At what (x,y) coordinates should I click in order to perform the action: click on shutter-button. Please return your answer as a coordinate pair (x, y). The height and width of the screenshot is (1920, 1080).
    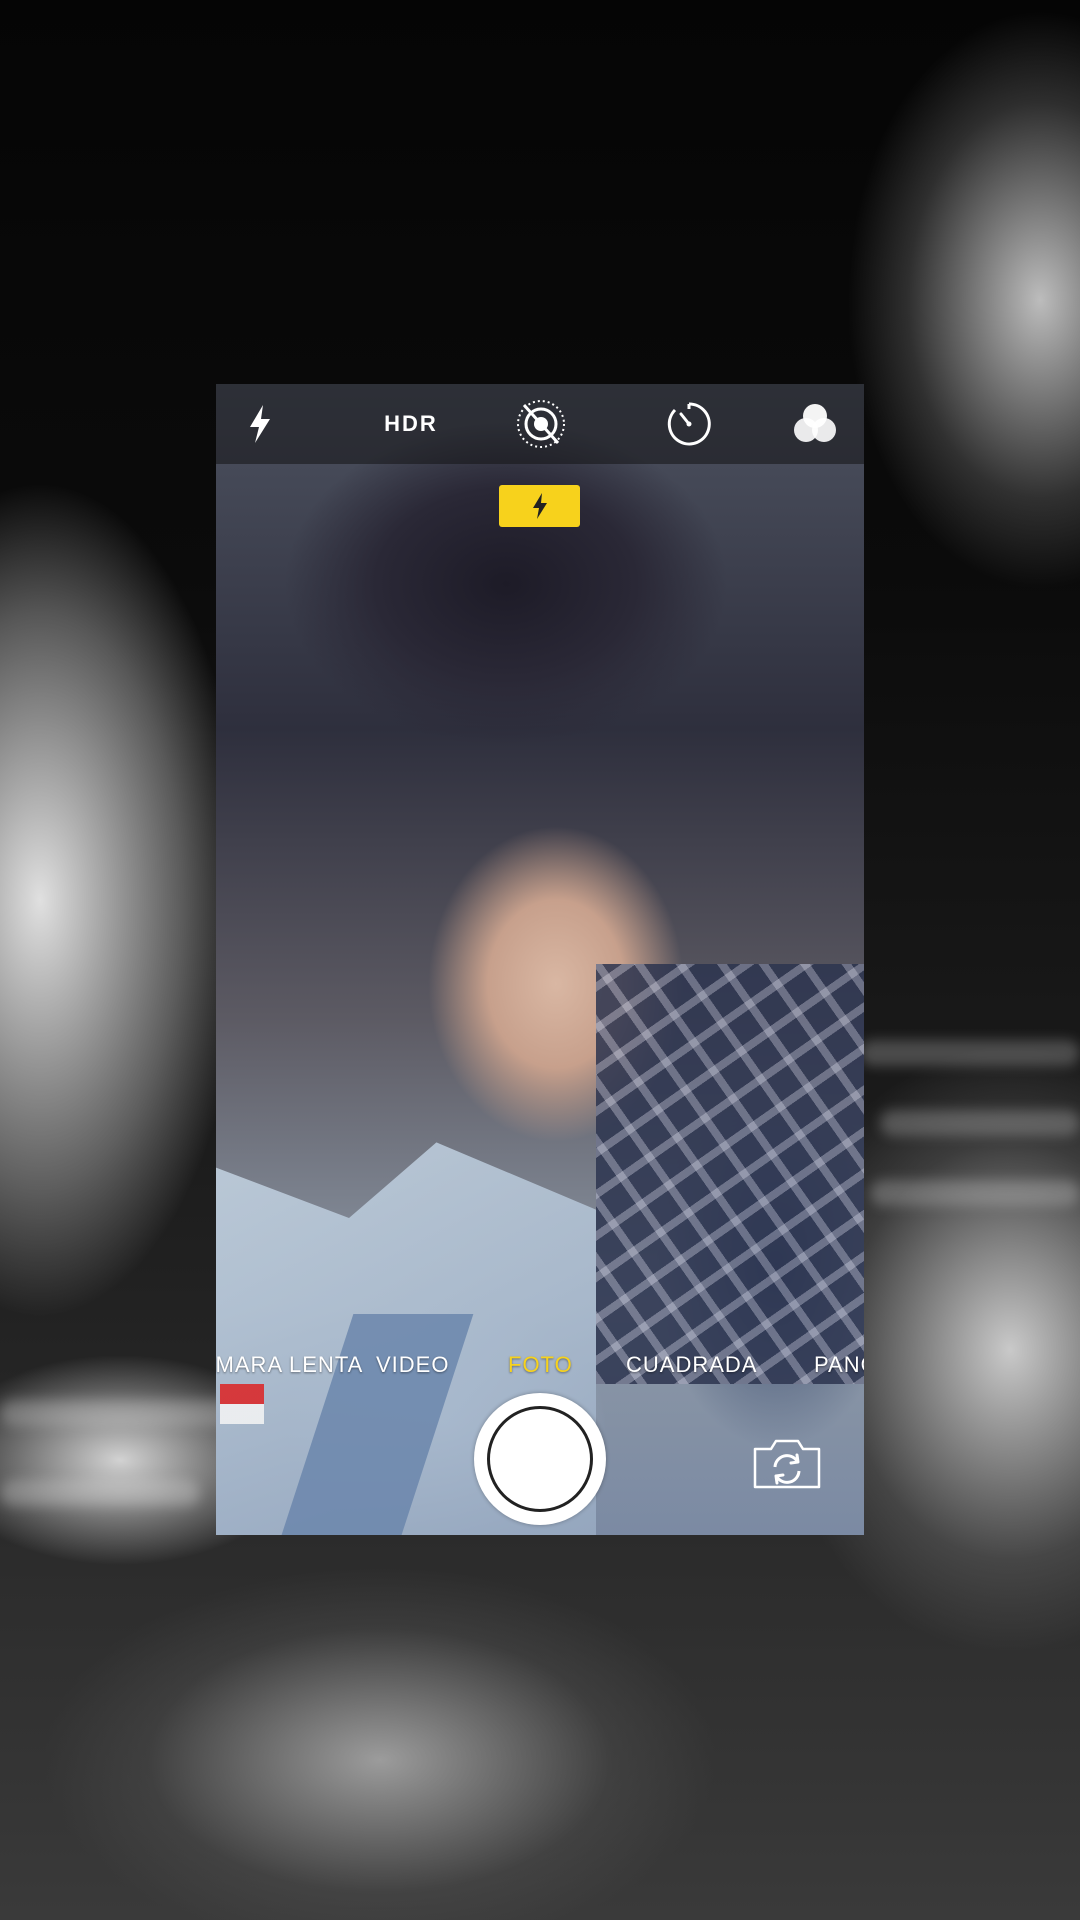
    Looking at the image, I should click on (540, 1459).